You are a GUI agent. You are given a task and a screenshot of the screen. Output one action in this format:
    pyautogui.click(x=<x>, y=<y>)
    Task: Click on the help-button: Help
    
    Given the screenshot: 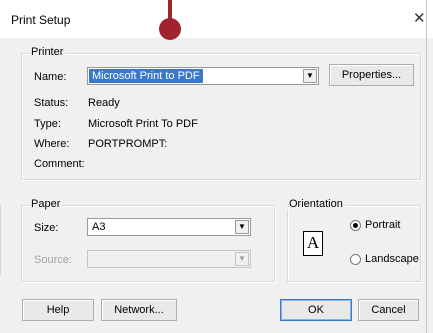 What is the action you would take?
    pyautogui.click(x=58, y=310)
    